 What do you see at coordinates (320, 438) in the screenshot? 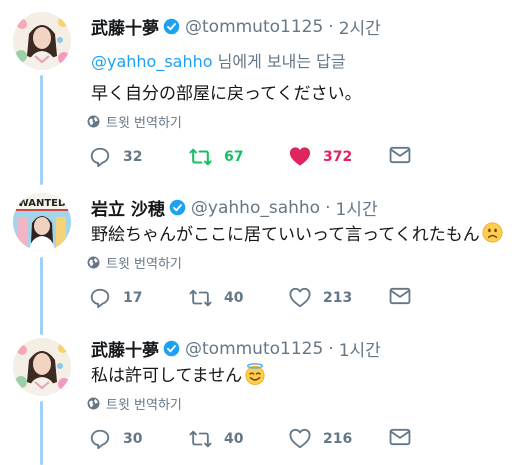
I see `like-button: 216` at bounding box center [320, 438].